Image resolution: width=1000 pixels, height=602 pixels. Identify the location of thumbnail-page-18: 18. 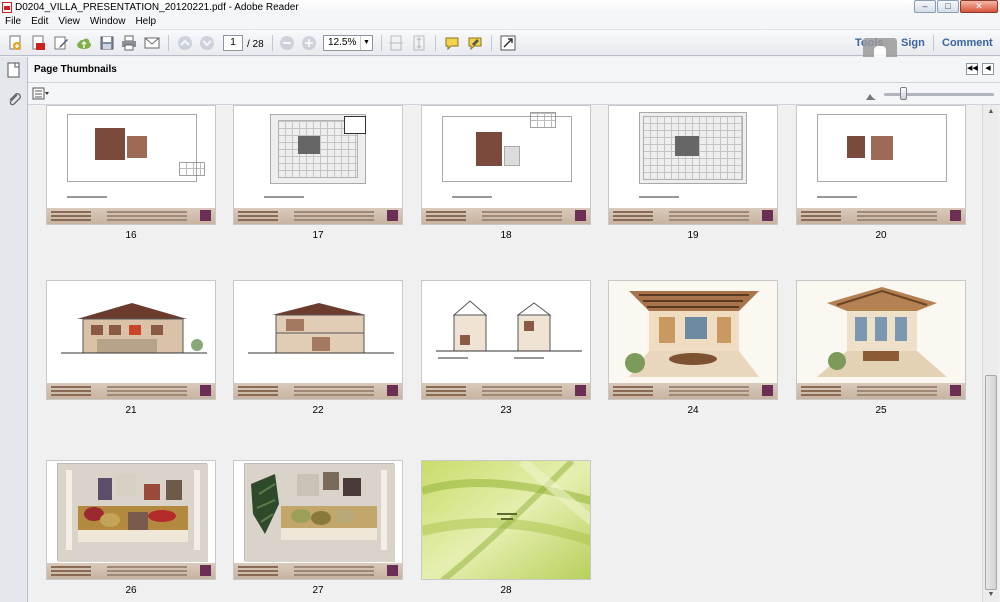
(506, 173).